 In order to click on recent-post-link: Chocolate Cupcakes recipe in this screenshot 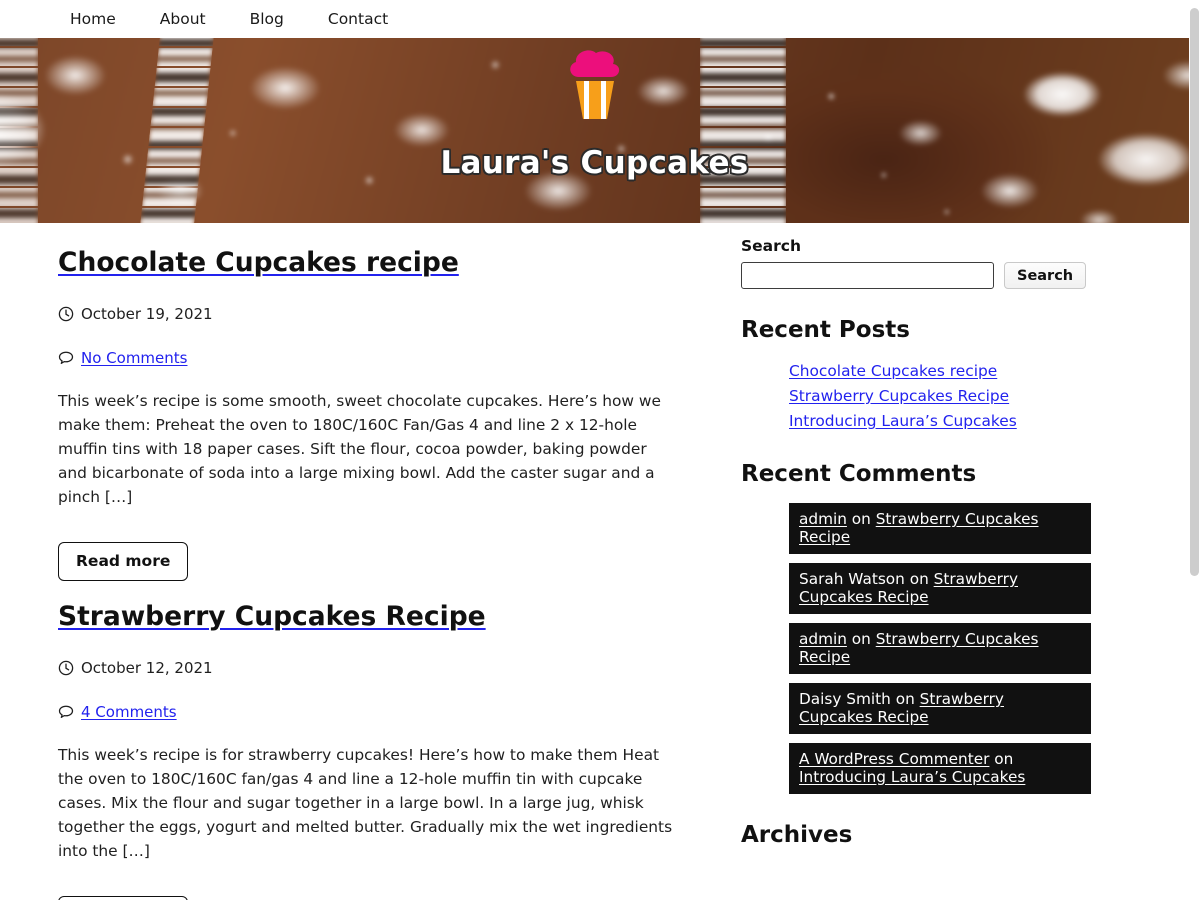, I will do `click(893, 371)`.